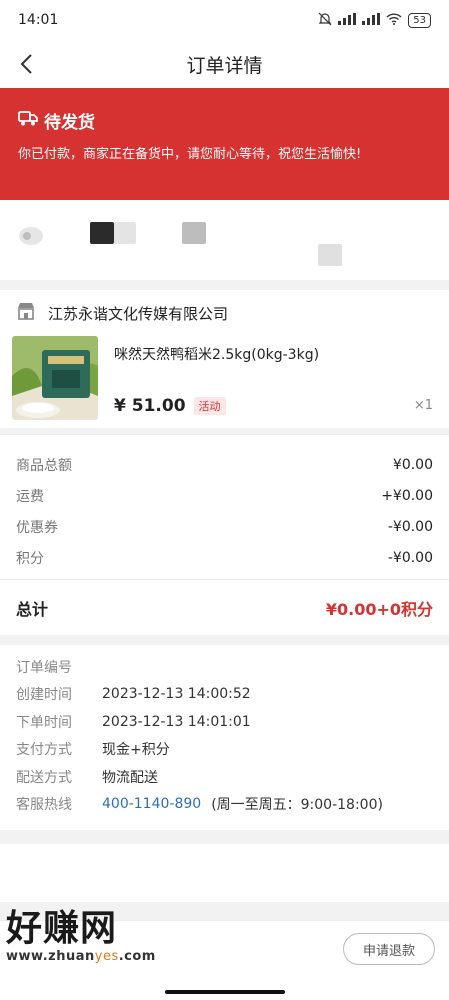  I want to click on watermark-url: www.zhuanyes.com, so click(81, 956).